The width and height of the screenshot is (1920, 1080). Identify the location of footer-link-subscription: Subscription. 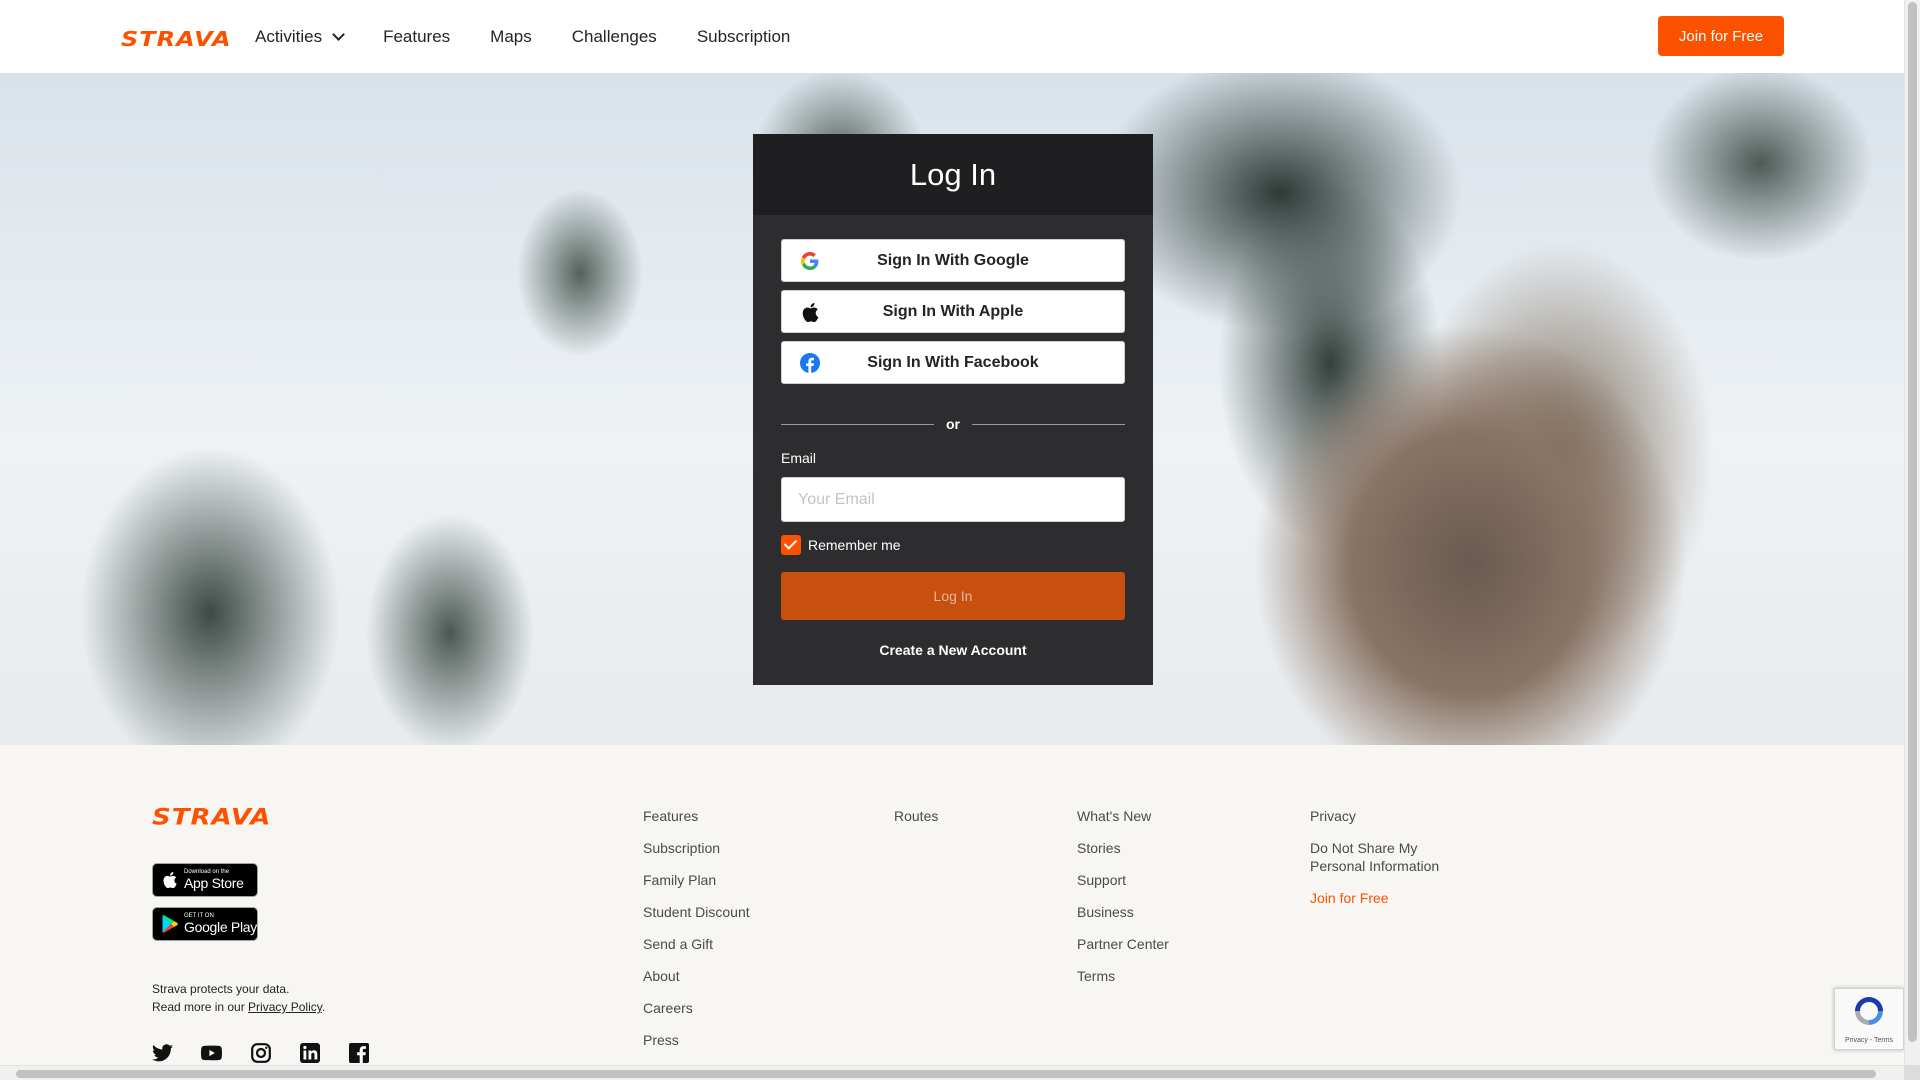
(696, 848).